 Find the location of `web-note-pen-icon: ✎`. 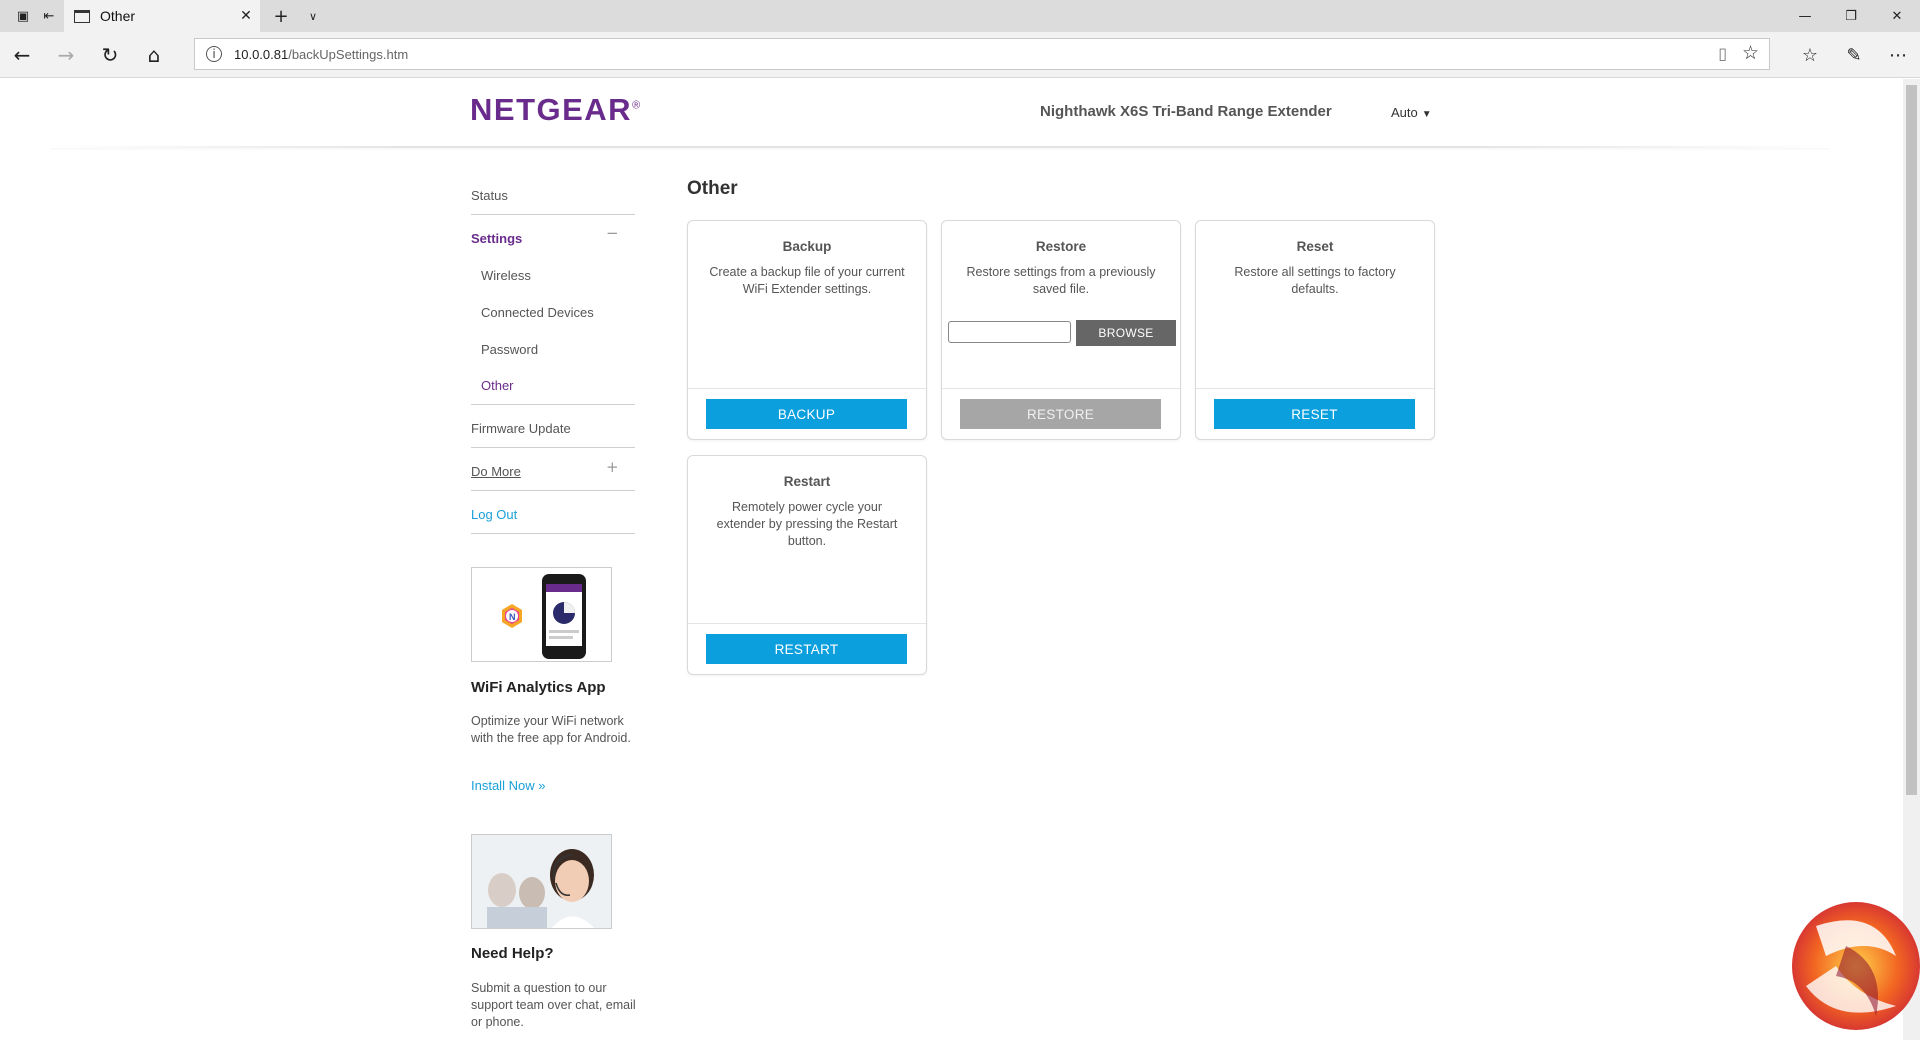

web-note-pen-icon: ✎ is located at coordinates (1854, 55).